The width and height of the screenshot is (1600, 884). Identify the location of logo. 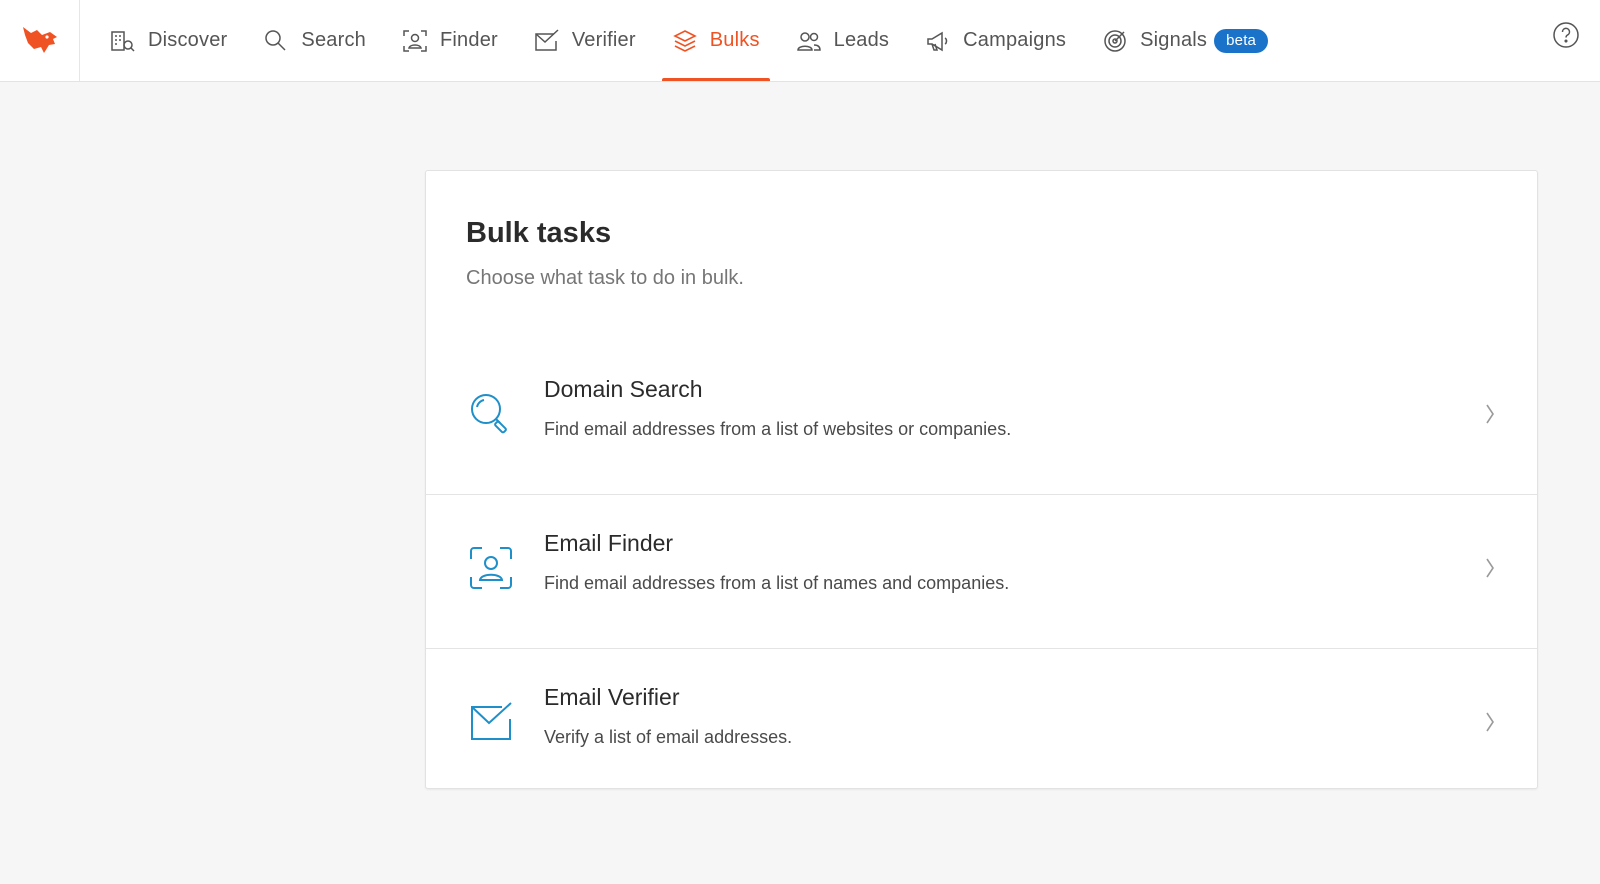
(40, 40).